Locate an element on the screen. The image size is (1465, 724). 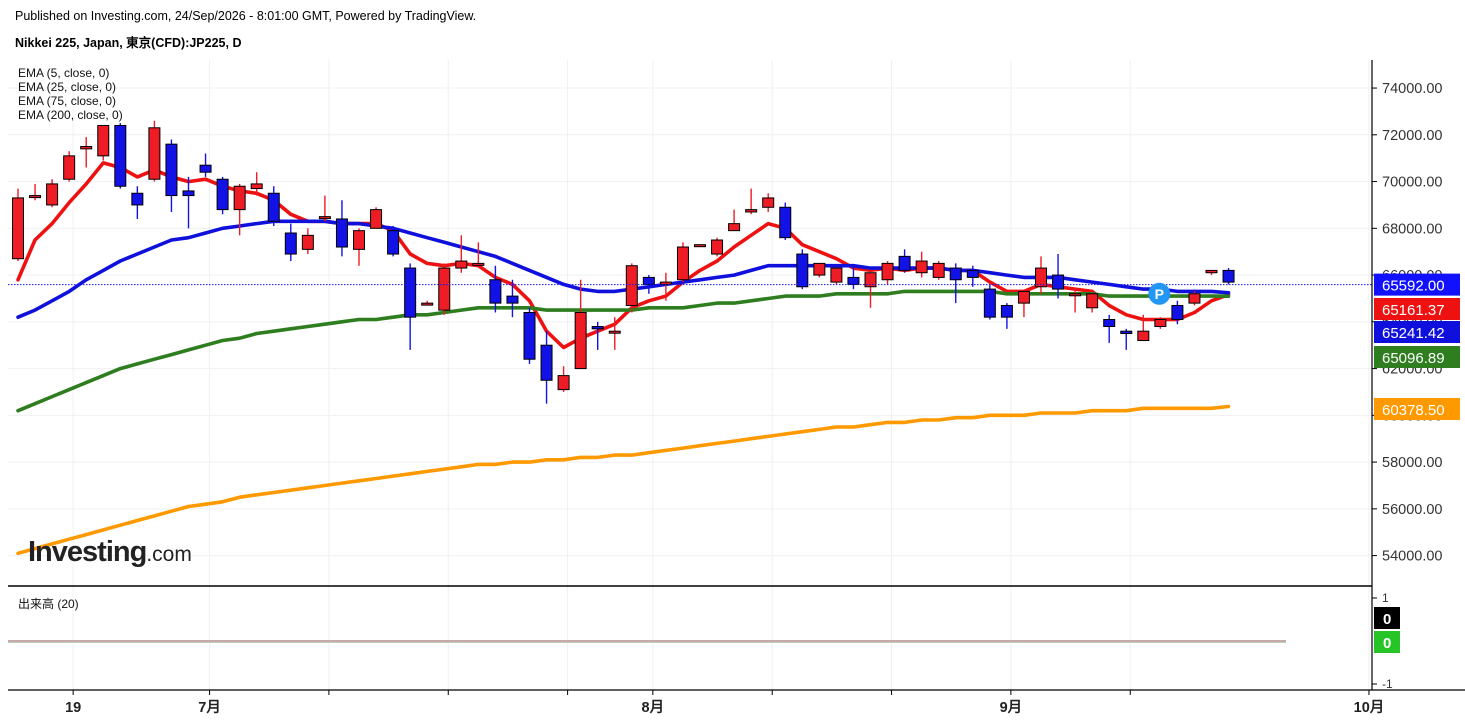
overlay: P is located at coordinates (690, 293).